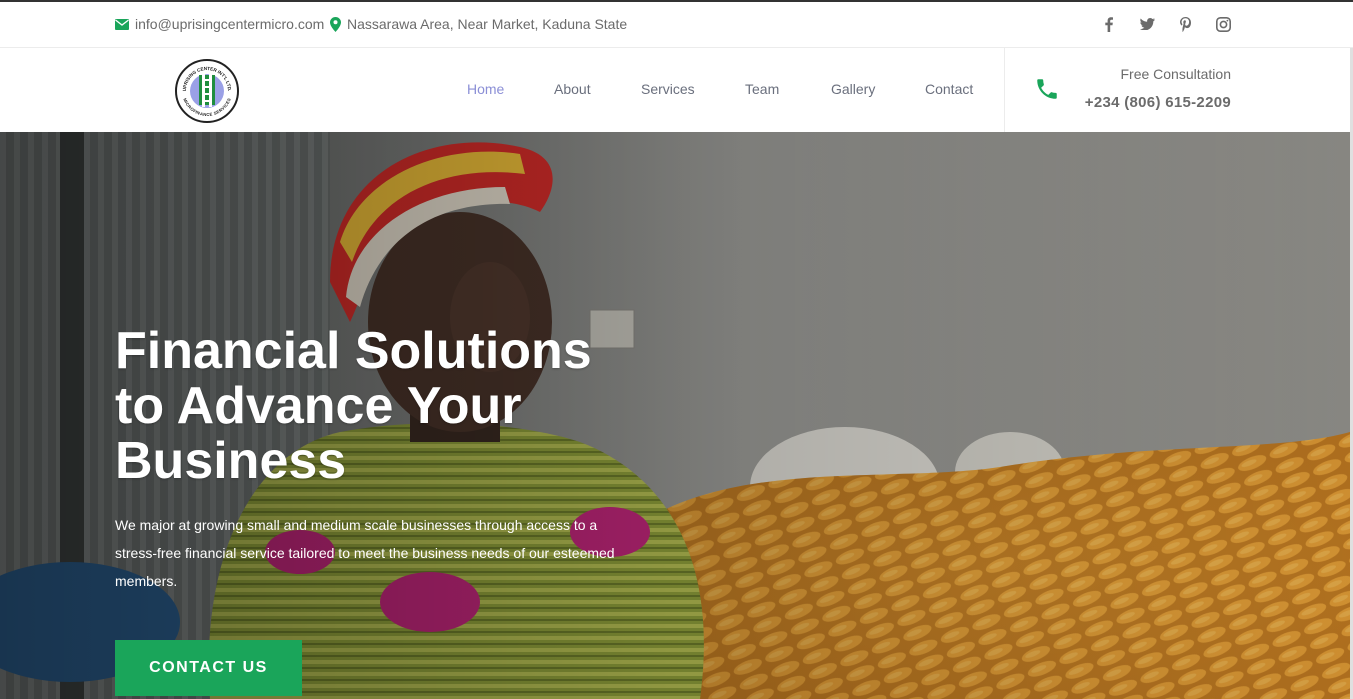 This screenshot has height=699, width=1353. Describe the element at coordinates (1223, 24) in the screenshot. I see `instagram-icon` at that location.